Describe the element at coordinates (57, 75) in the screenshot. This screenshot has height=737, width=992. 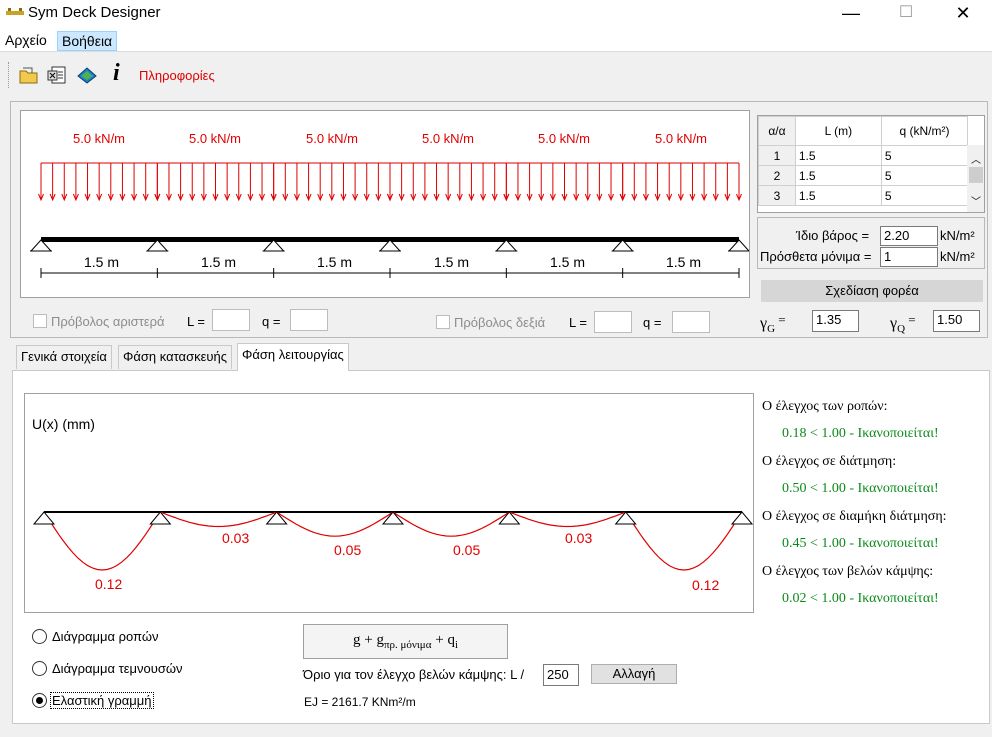
I see `report-icon` at that location.